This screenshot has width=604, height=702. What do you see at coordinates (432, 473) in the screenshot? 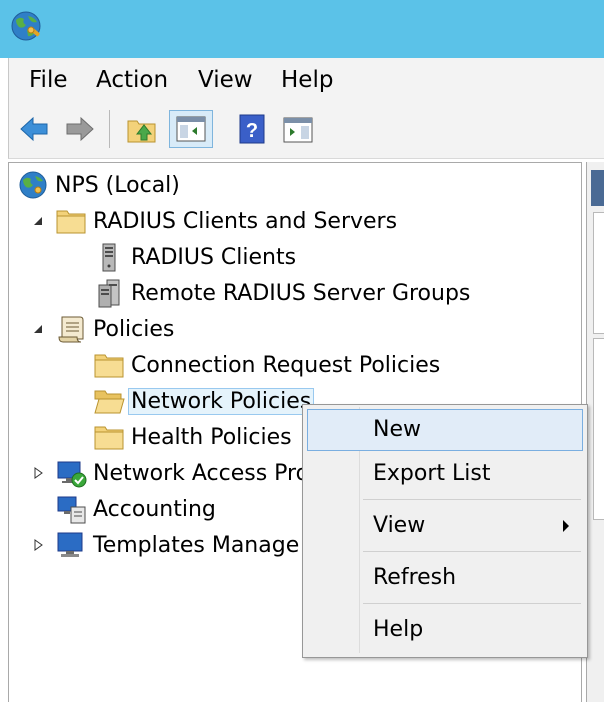
I see `menu-item-label: Export List` at bounding box center [432, 473].